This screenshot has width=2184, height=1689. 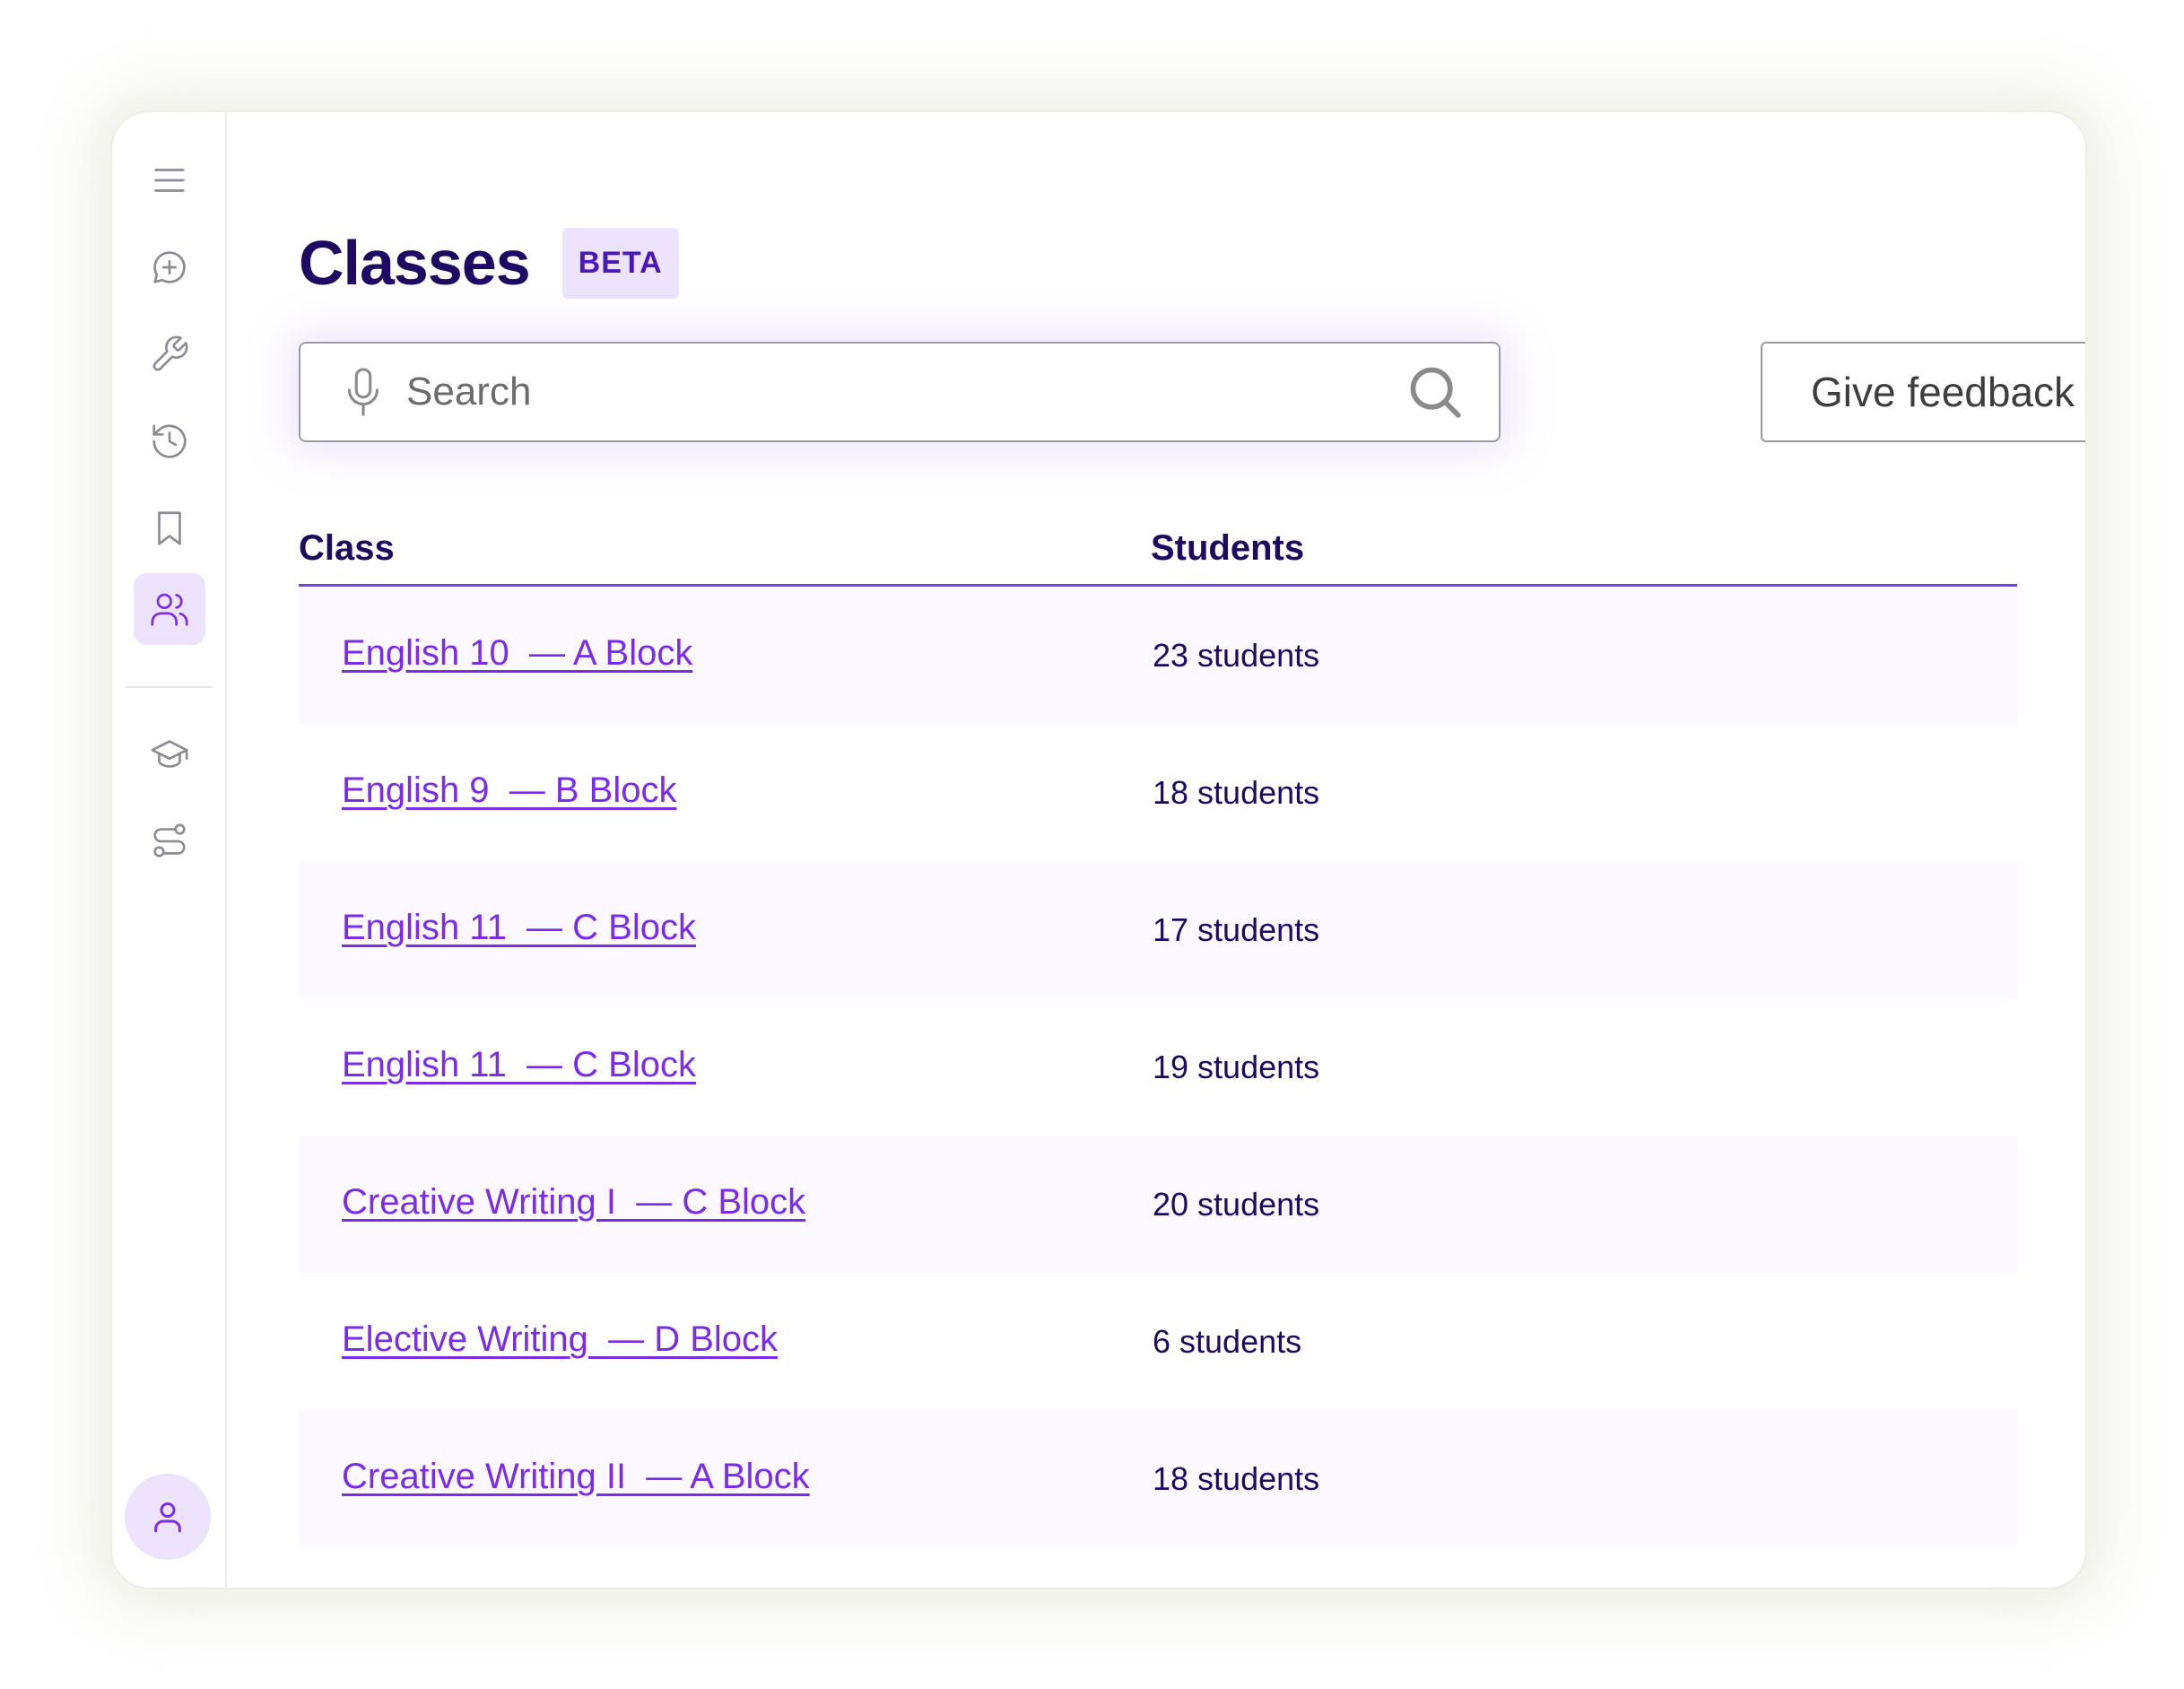 I want to click on table-row: English 9 — B Block 18 students, so click(x=1158, y=792).